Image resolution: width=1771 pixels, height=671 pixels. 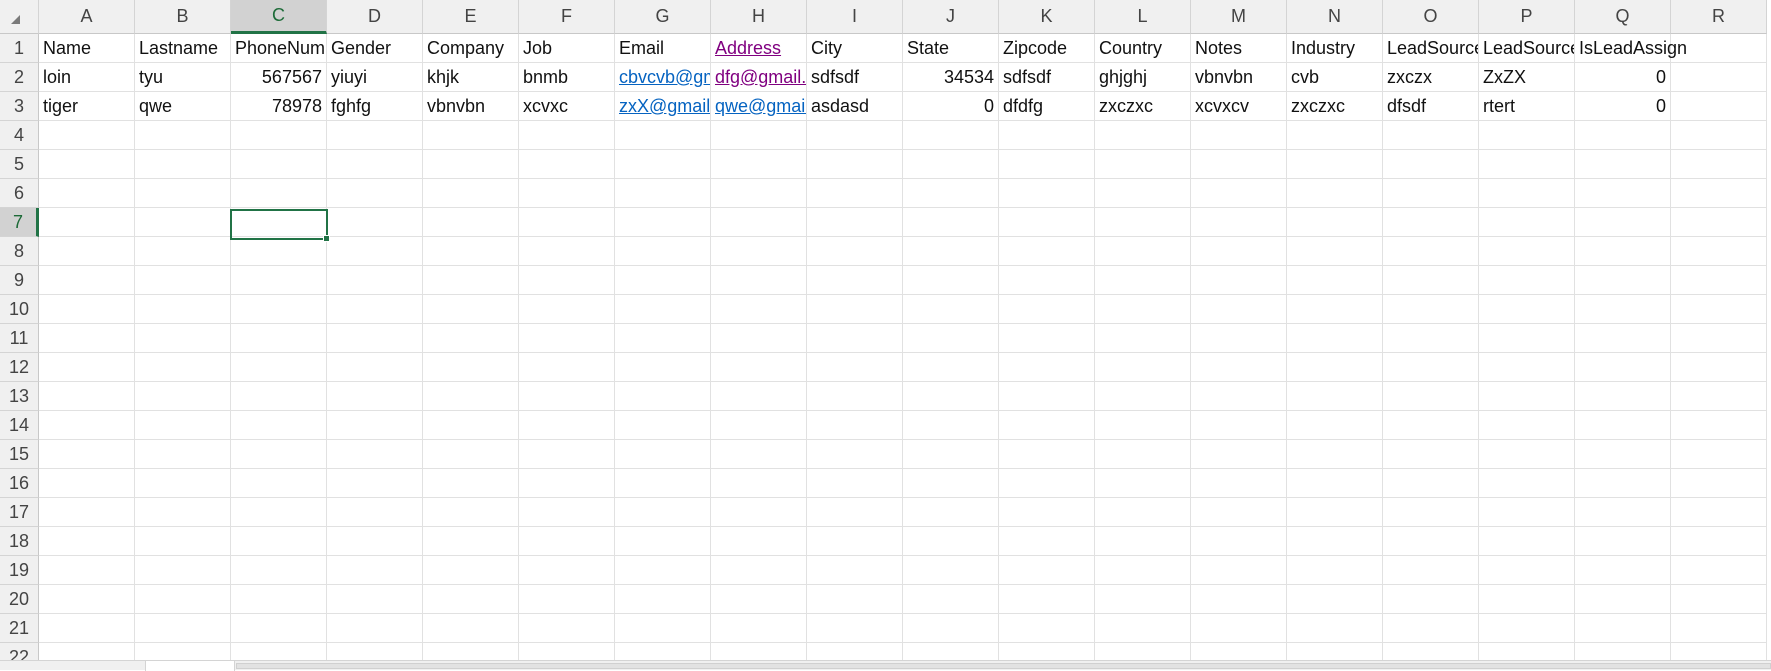 What do you see at coordinates (19, 17) in the screenshot?
I see `select-all-corner` at bounding box center [19, 17].